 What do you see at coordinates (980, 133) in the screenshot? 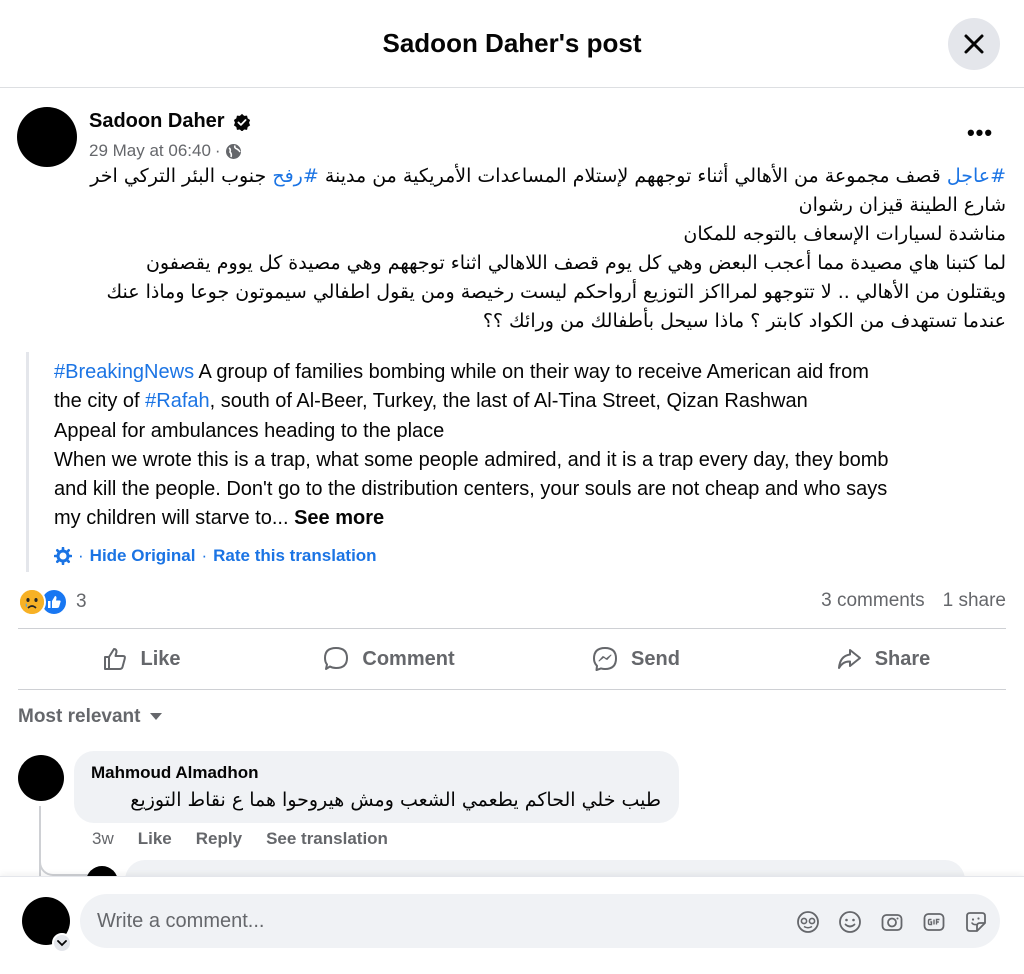
I see `more-options-button: •••` at bounding box center [980, 133].